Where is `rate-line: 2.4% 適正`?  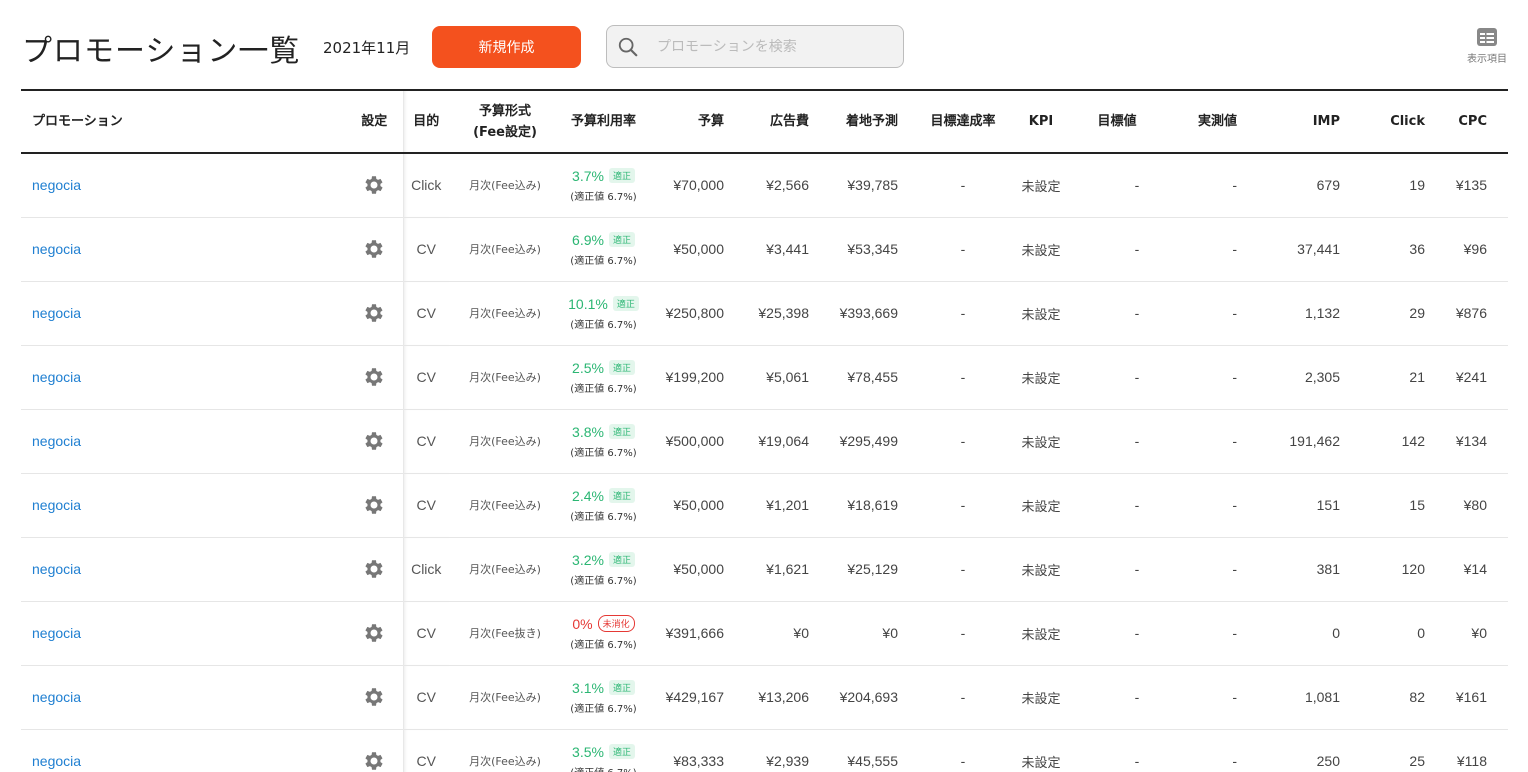
rate-line: 2.4% 適正 is located at coordinates (603, 496).